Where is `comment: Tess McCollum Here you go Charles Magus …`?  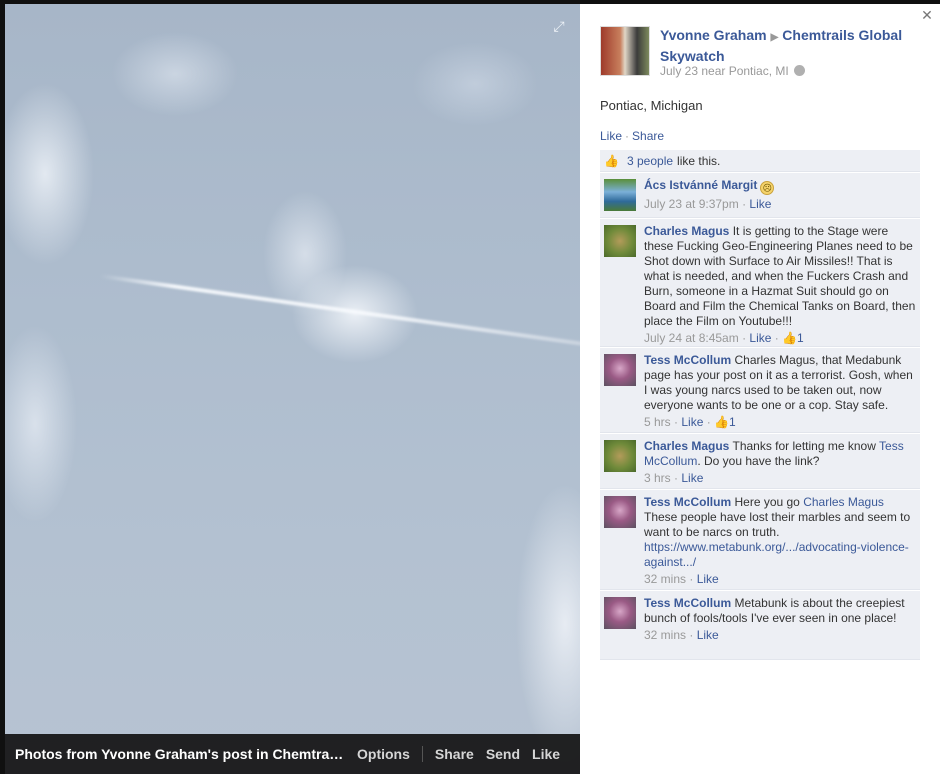
comment: Tess McCollum Here you go Charles Magus … is located at coordinates (760, 539).